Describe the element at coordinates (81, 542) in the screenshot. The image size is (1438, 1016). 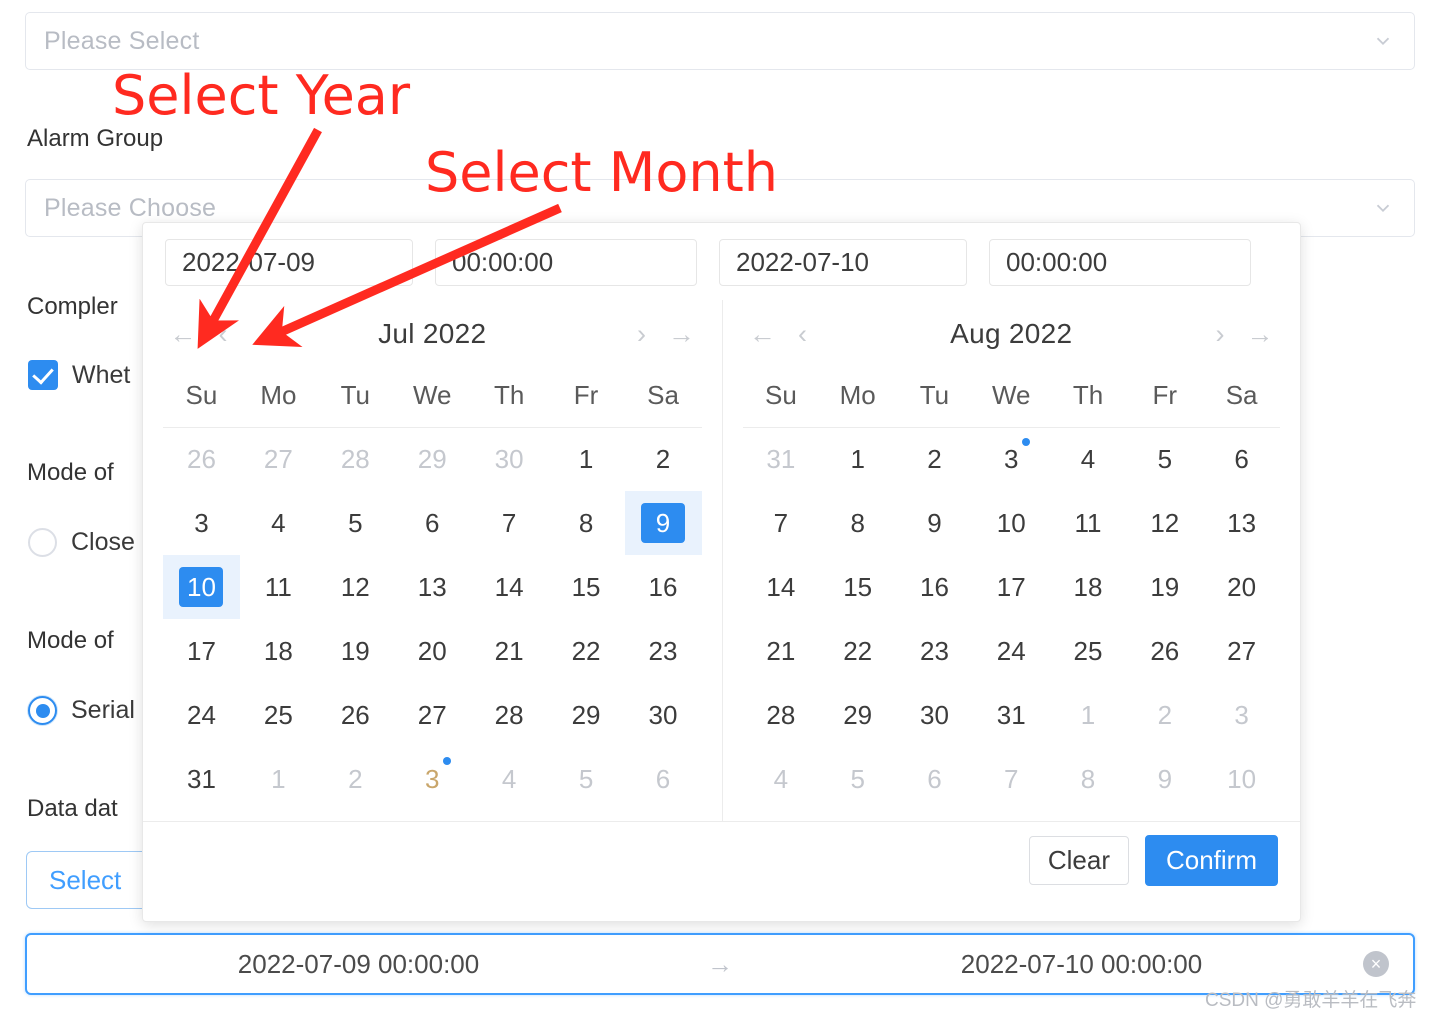
I see `radio-close: Close` at that location.